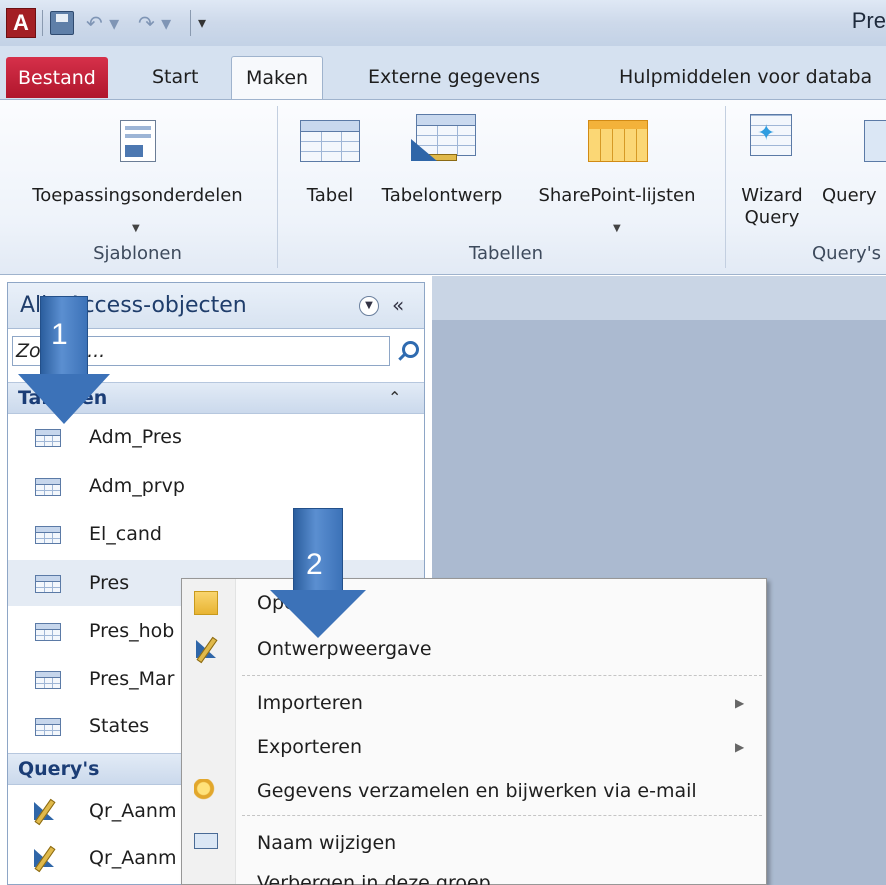 This screenshot has height=885, width=886. I want to click on menu-item-verbergen: Verbergen in deze groep, so click(474, 875).